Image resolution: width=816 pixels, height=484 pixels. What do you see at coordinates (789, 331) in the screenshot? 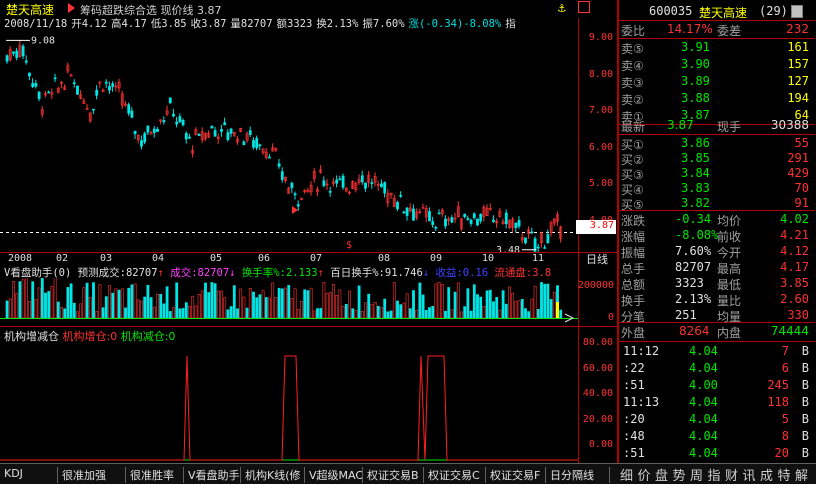
I see `inner-value: 74444` at bounding box center [789, 331].